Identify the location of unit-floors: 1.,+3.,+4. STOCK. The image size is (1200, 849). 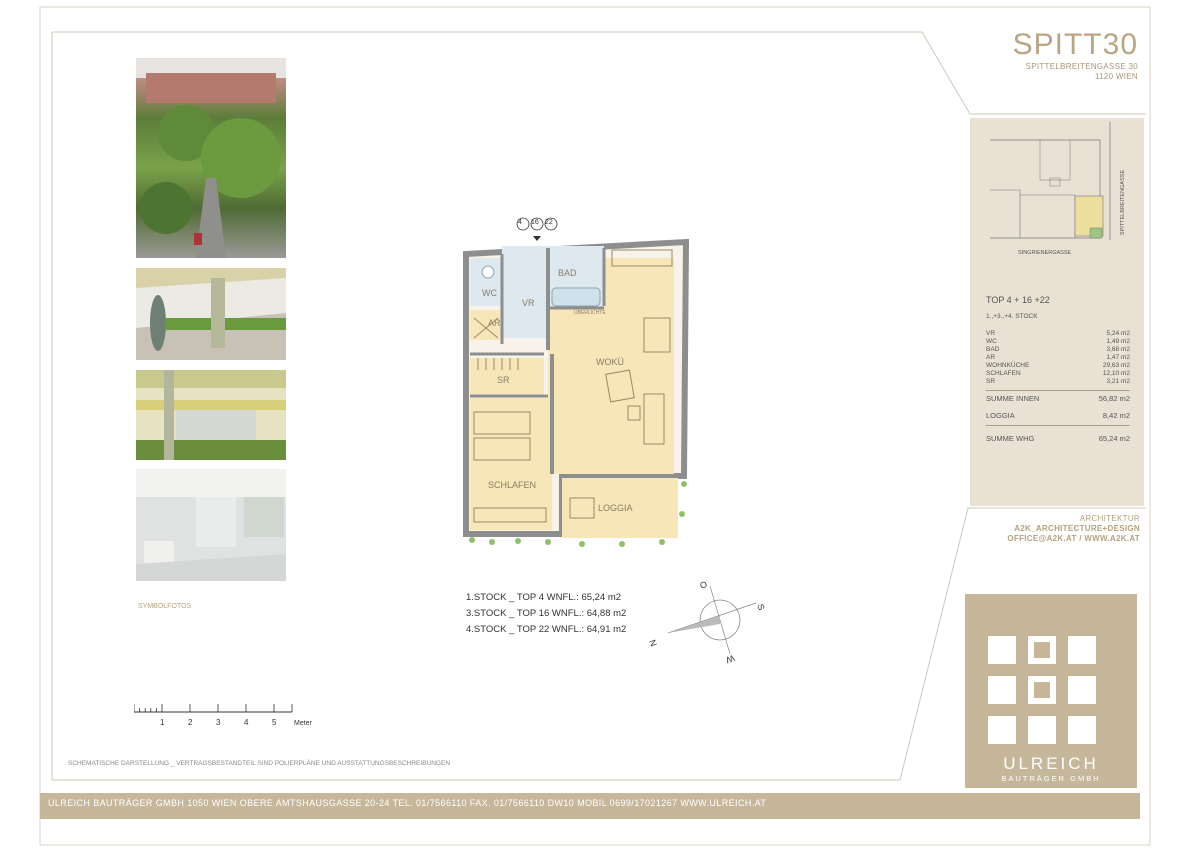
(1012, 316).